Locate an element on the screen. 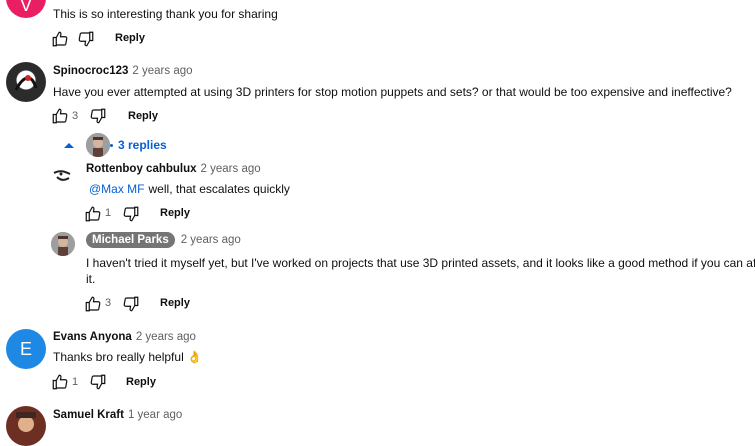 The height and width of the screenshot is (446, 755). reply-text-line-2: it. is located at coordinates (91, 279).